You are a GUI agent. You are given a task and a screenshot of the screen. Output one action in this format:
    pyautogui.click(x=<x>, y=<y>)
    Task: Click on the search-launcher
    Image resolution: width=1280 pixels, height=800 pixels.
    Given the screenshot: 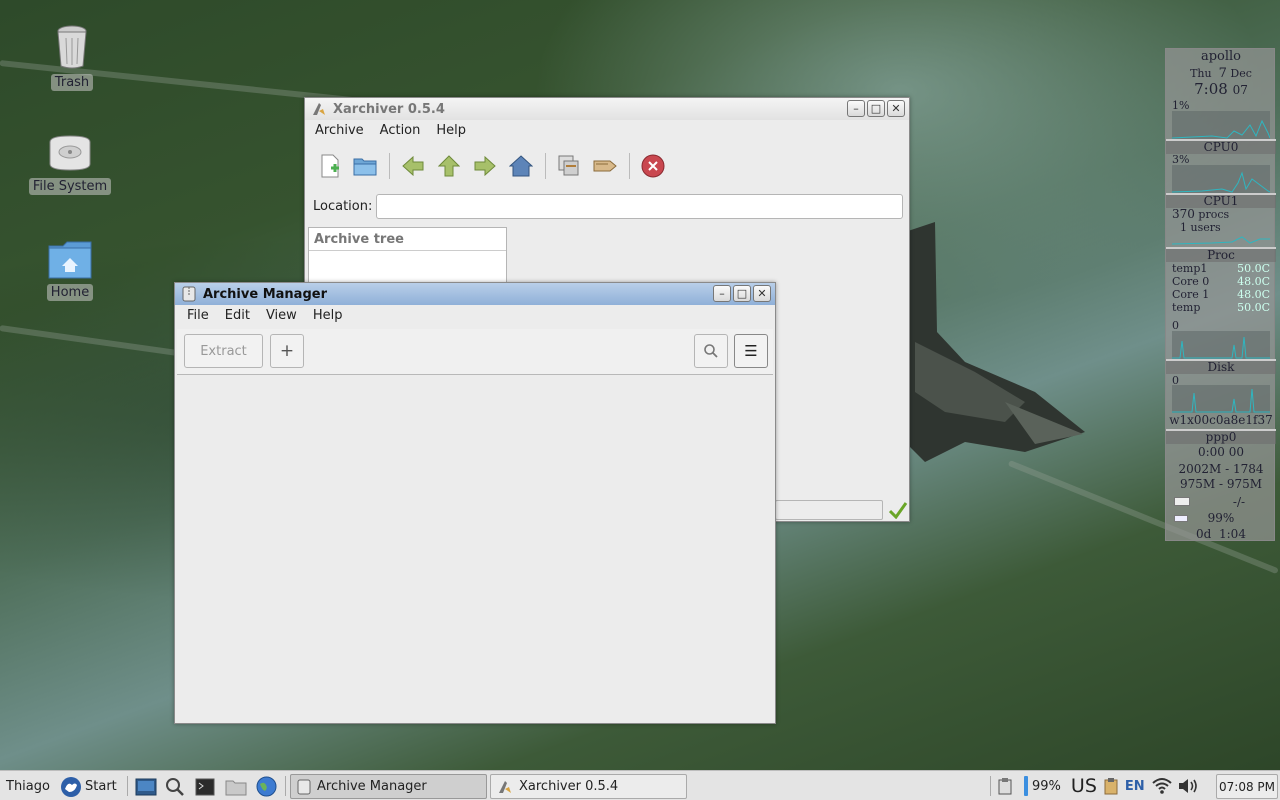 What is the action you would take?
    pyautogui.click(x=175, y=786)
    